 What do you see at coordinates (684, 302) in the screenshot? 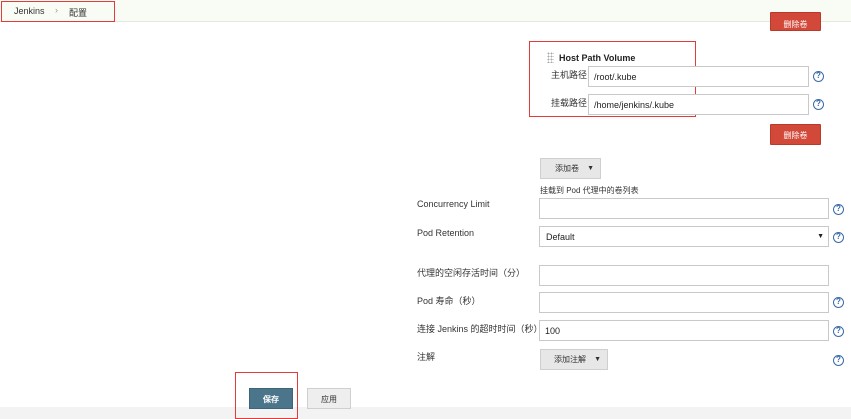
I see `pod-lifetime-input` at bounding box center [684, 302].